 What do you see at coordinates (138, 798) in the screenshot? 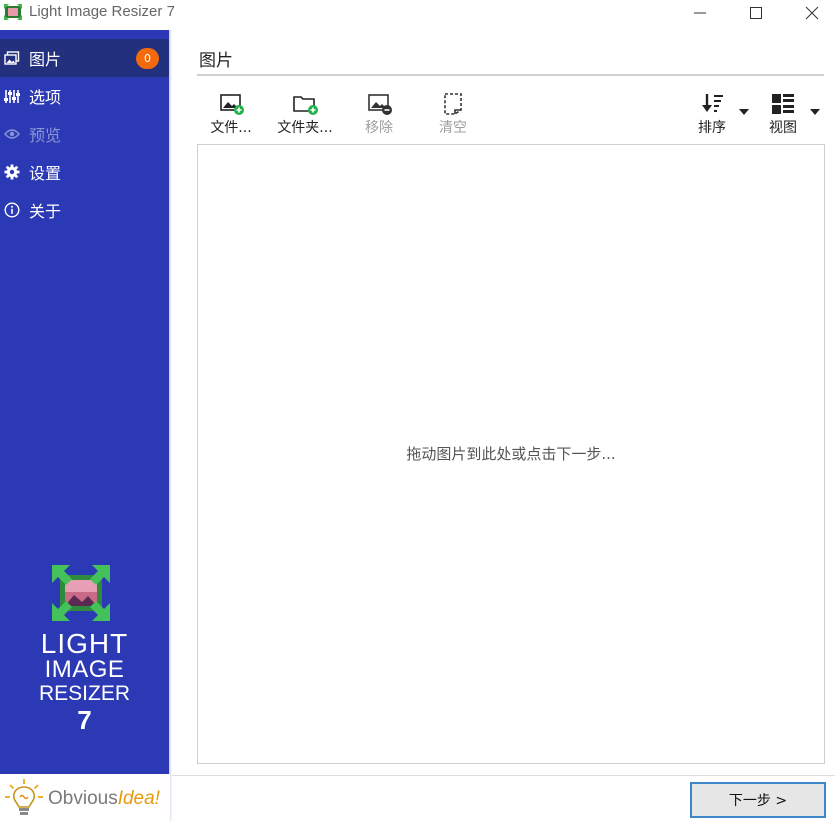
I see `brand-name-part2: Idea!` at bounding box center [138, 798].